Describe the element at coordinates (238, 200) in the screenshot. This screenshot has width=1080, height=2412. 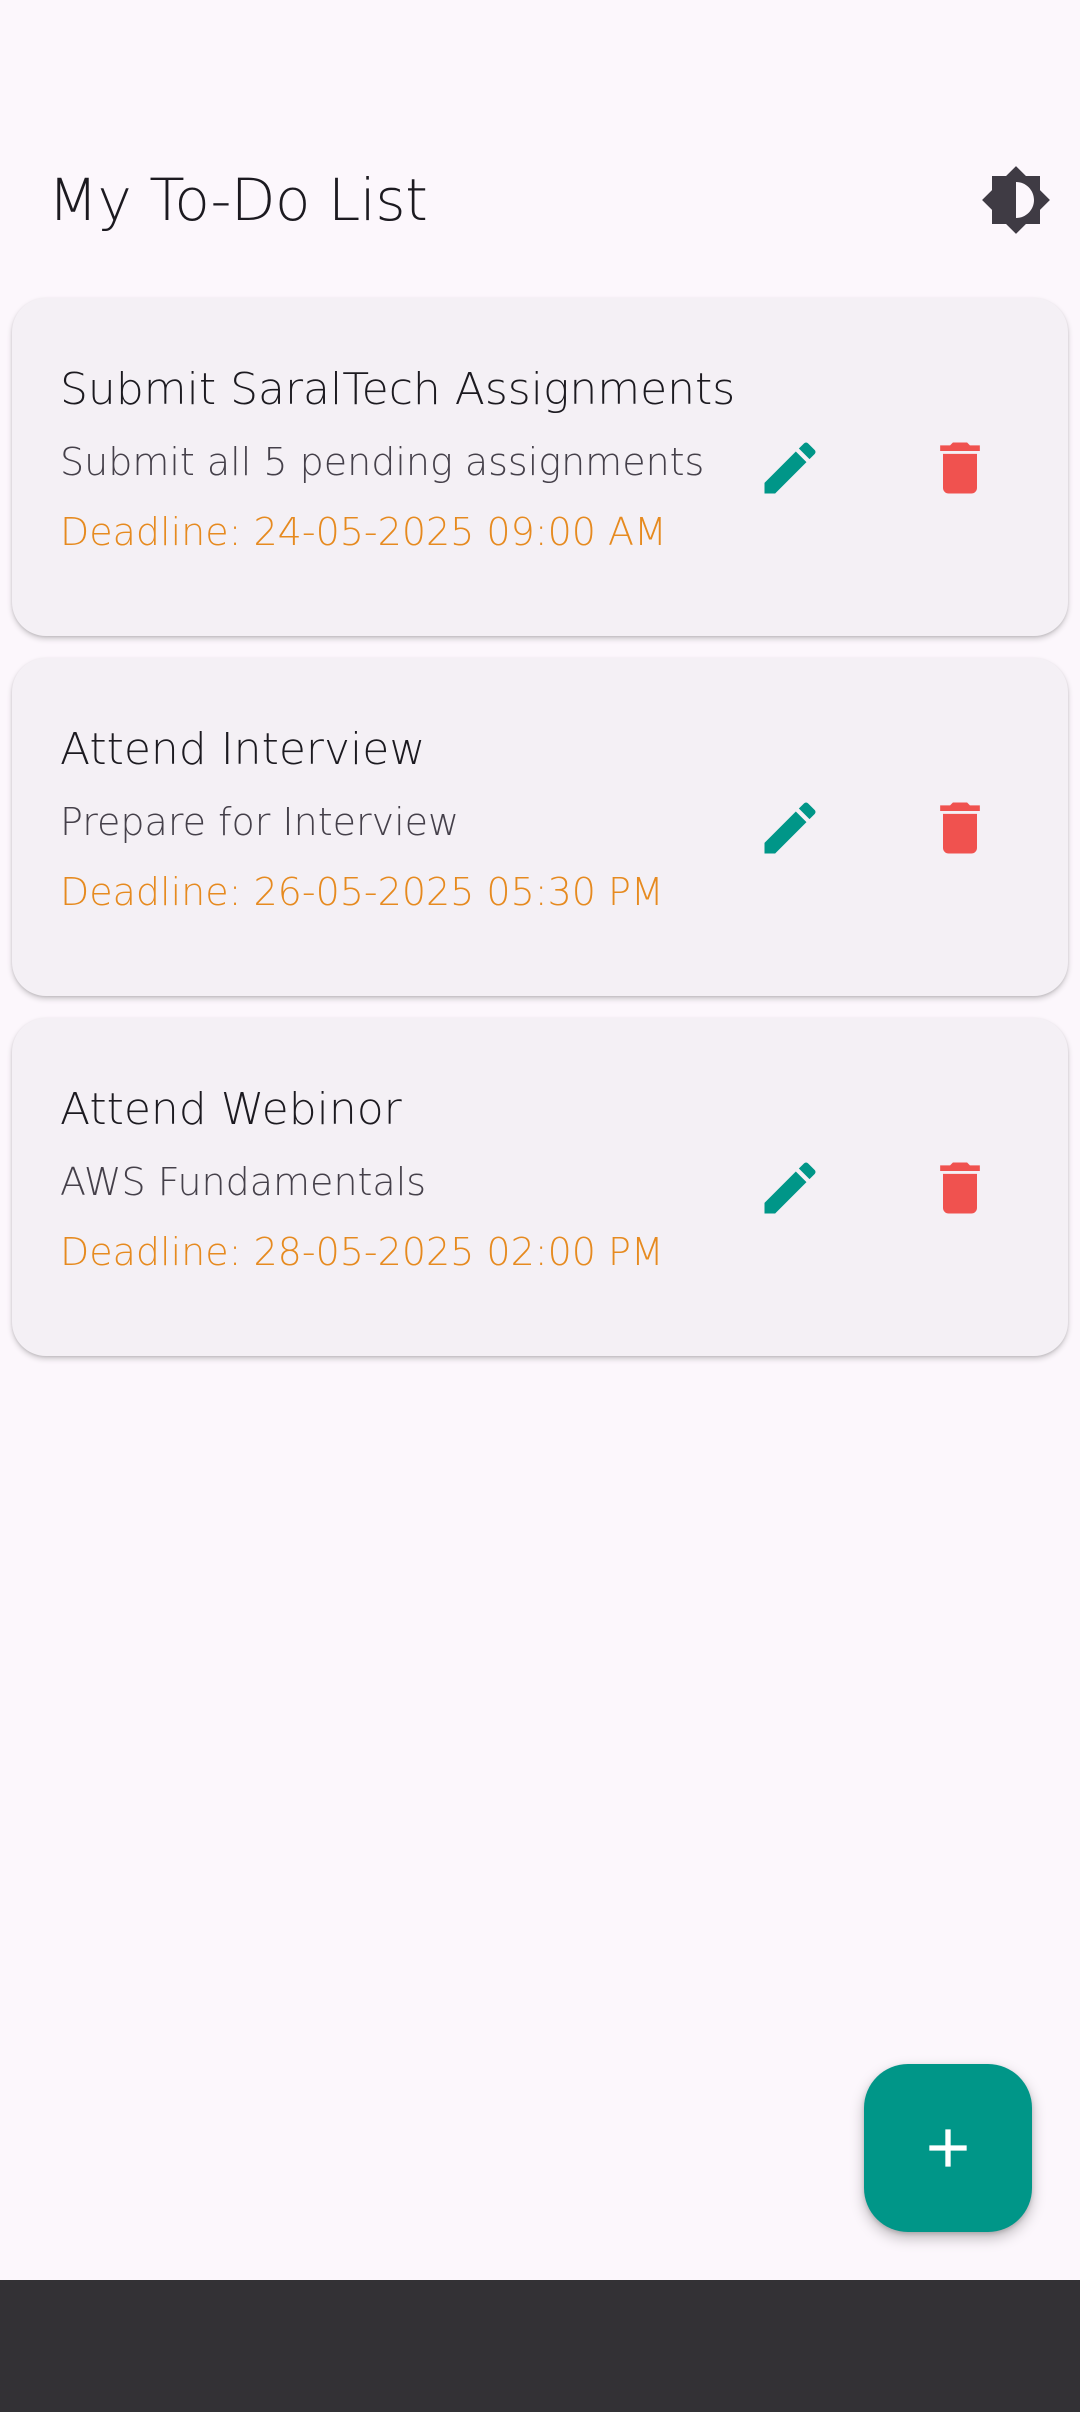
I see `page-title: My To-Do List` at that location.